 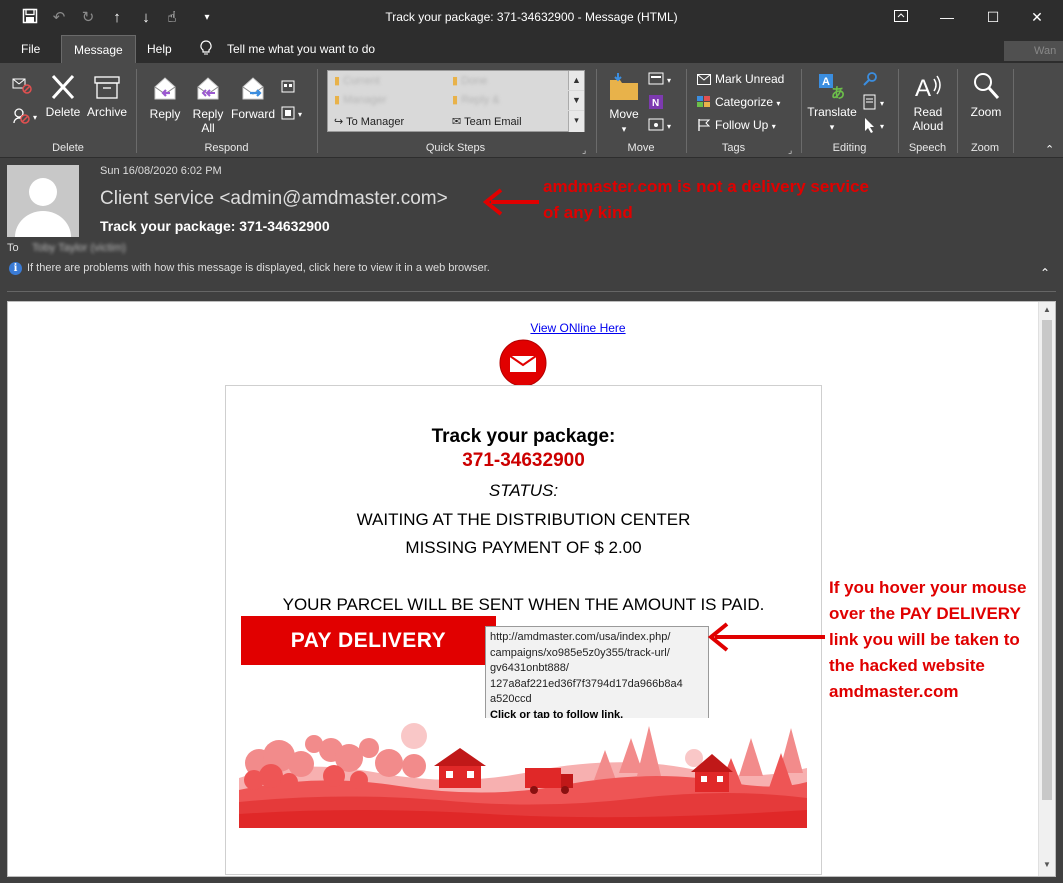 I want to click on to-label: To, so click(x=13, y=248).